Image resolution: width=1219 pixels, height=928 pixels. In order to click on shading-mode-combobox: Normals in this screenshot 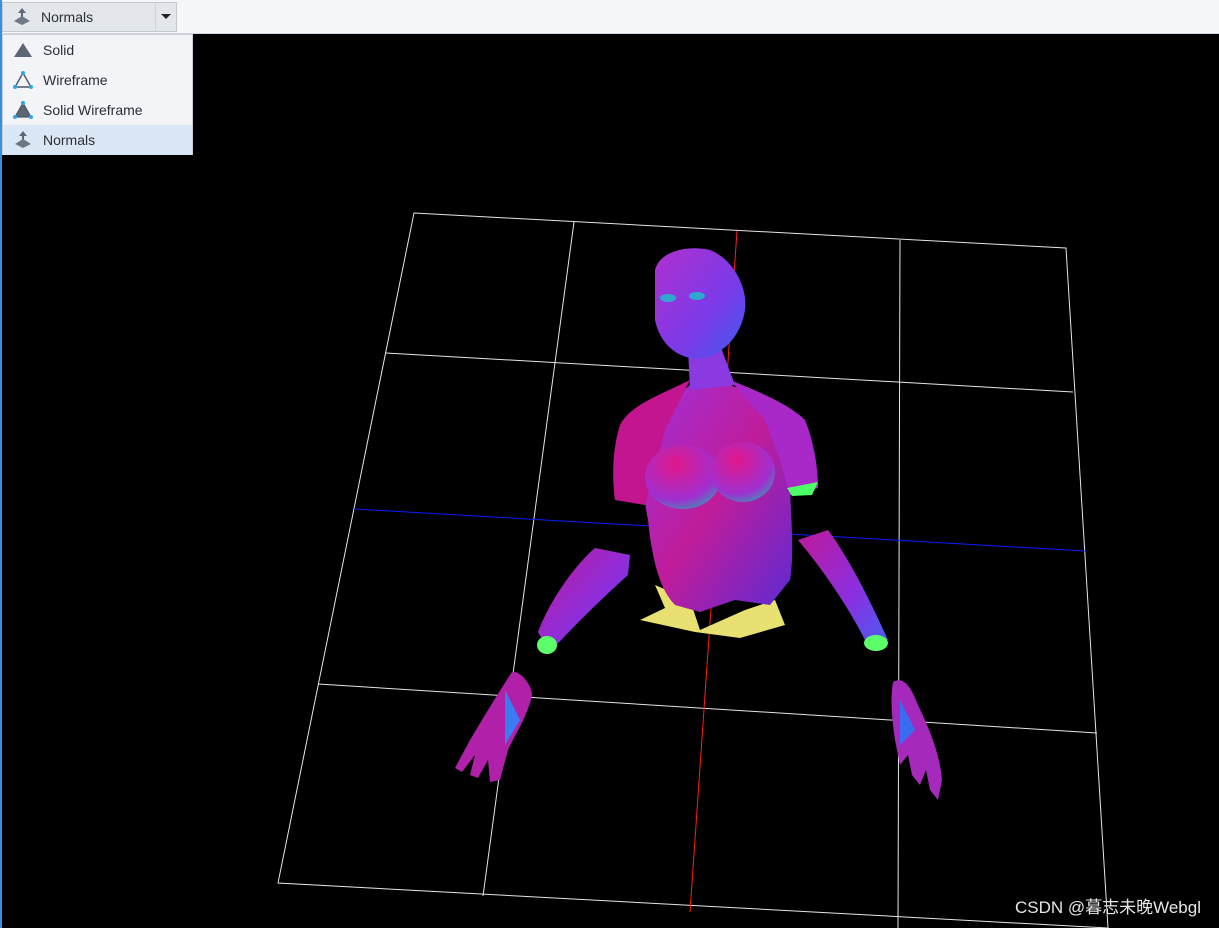, I will do `click(89, 17)`.